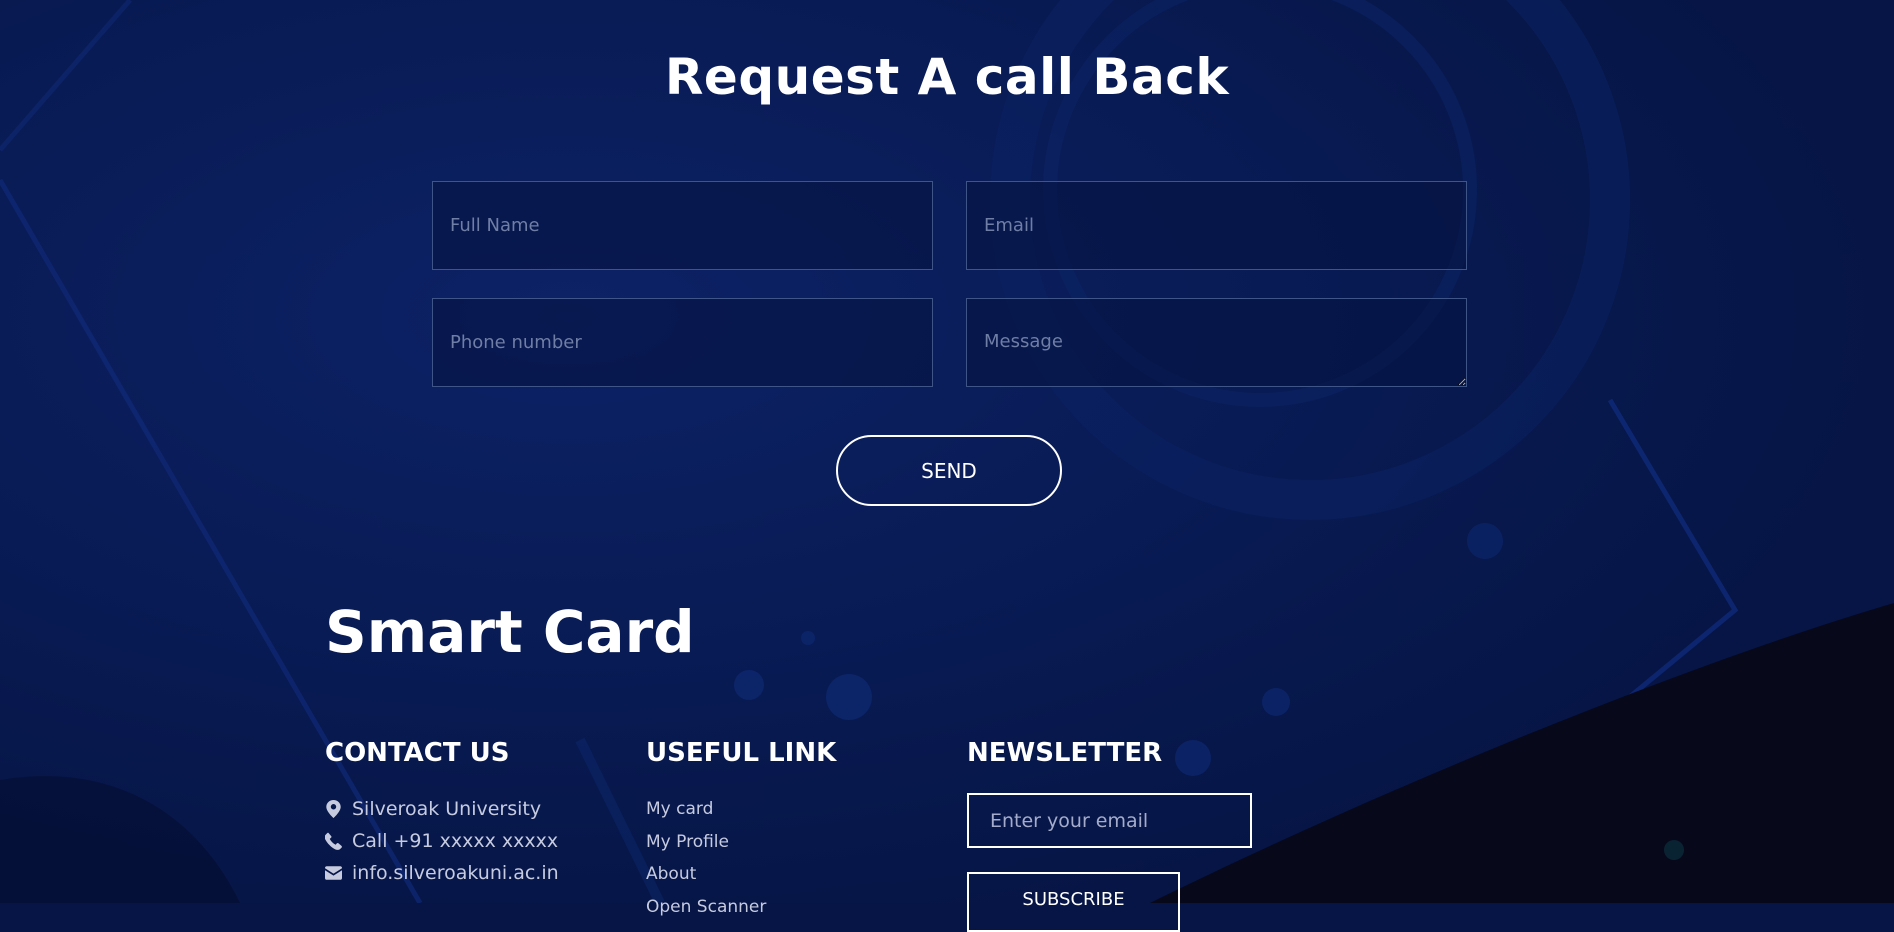 This screenshot has width=1894, height=932. I want to click on contact-phone-text: Call +91 xxxxx xxxxx, so click(455, 841).